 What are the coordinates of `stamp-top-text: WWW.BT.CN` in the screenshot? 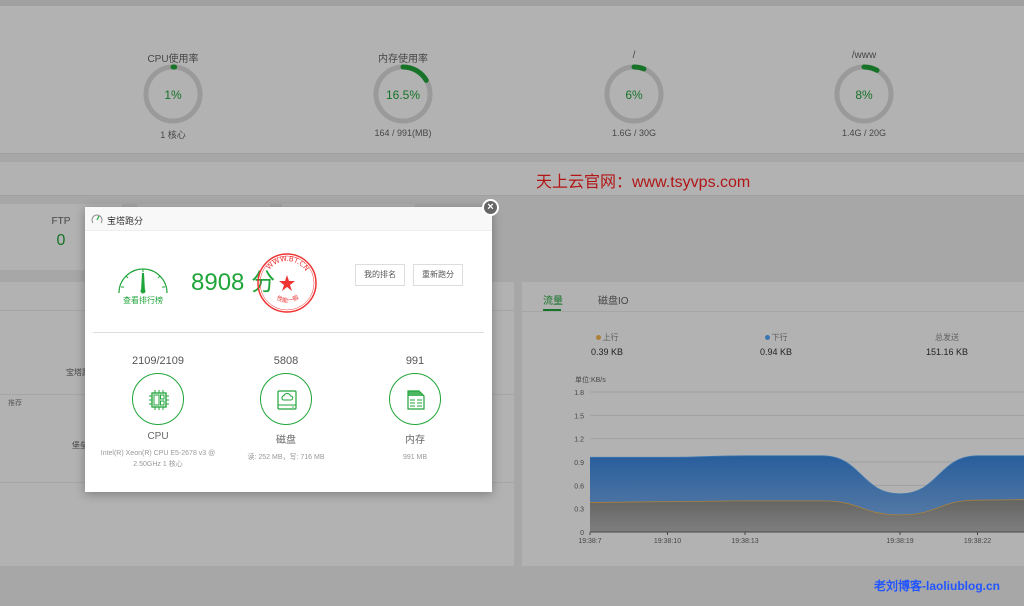 It's located at (288, 264).